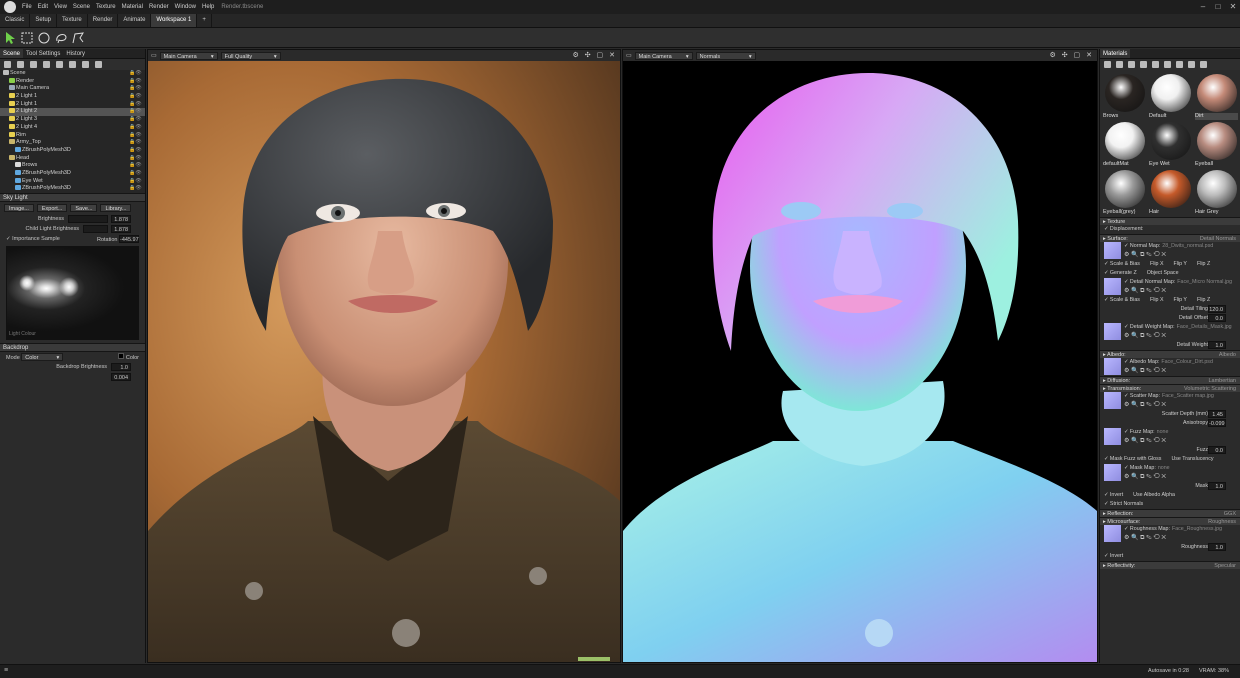  What do you see at coordinates (250, 55) in the screenshot?
I see `quality-dropdown: Full Quality ▾` at bounding box center [250, 55].